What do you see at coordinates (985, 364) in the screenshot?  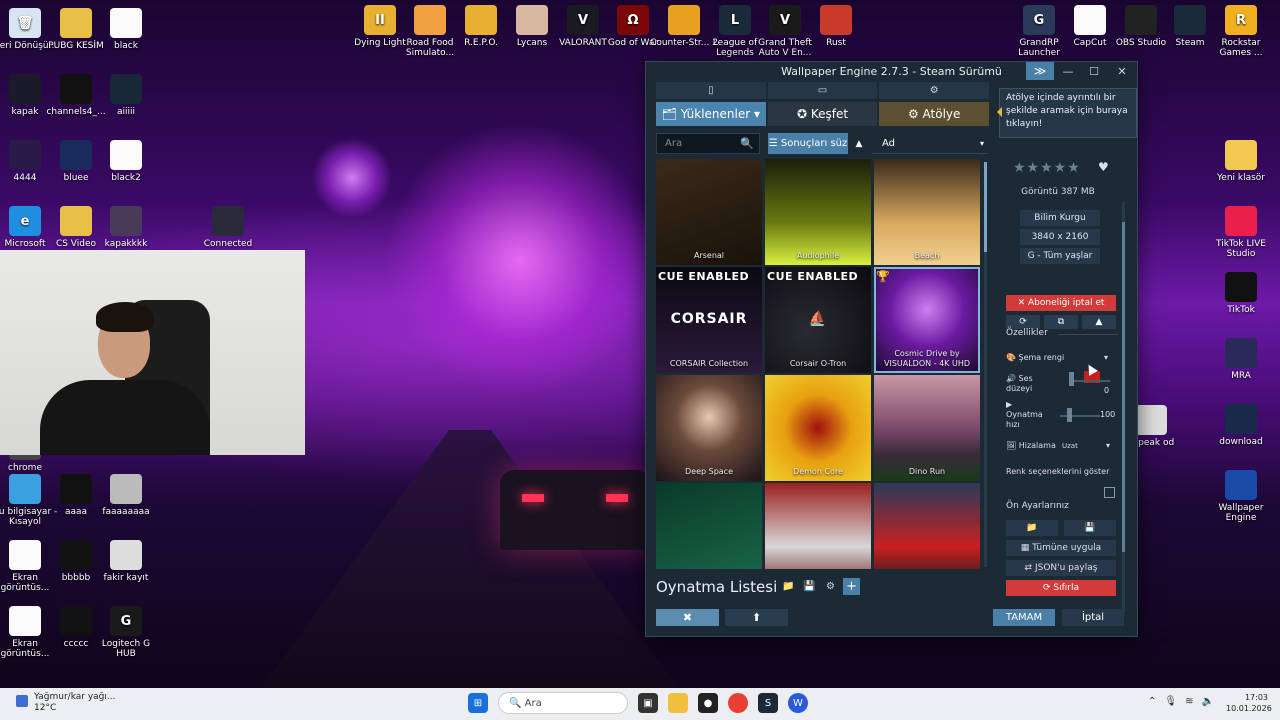 I see `grid-scrollbar` at bounding box center [985, 364].